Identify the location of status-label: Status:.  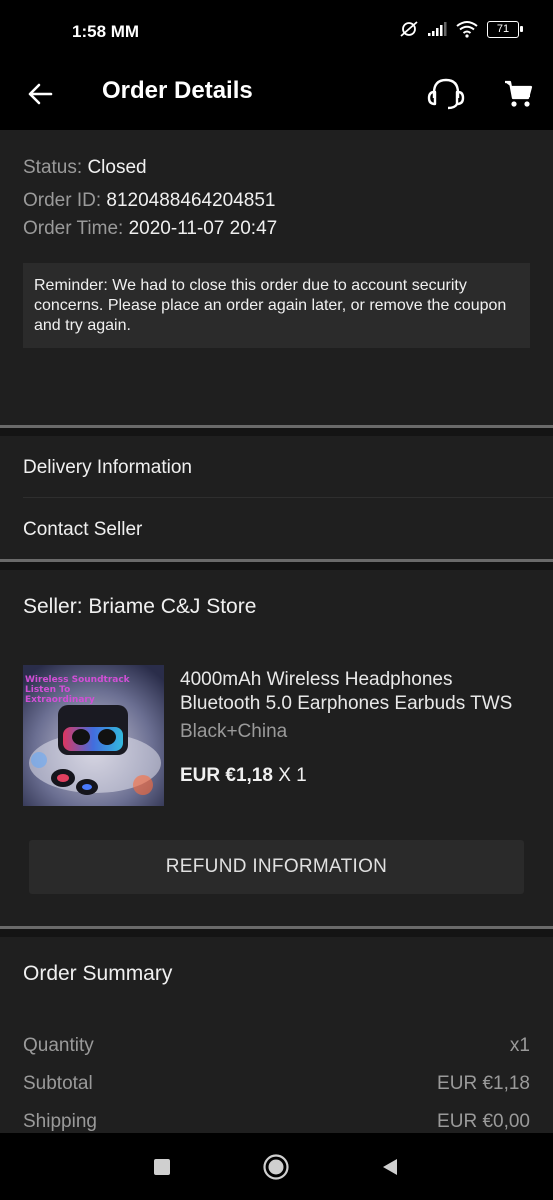
(53, 167).